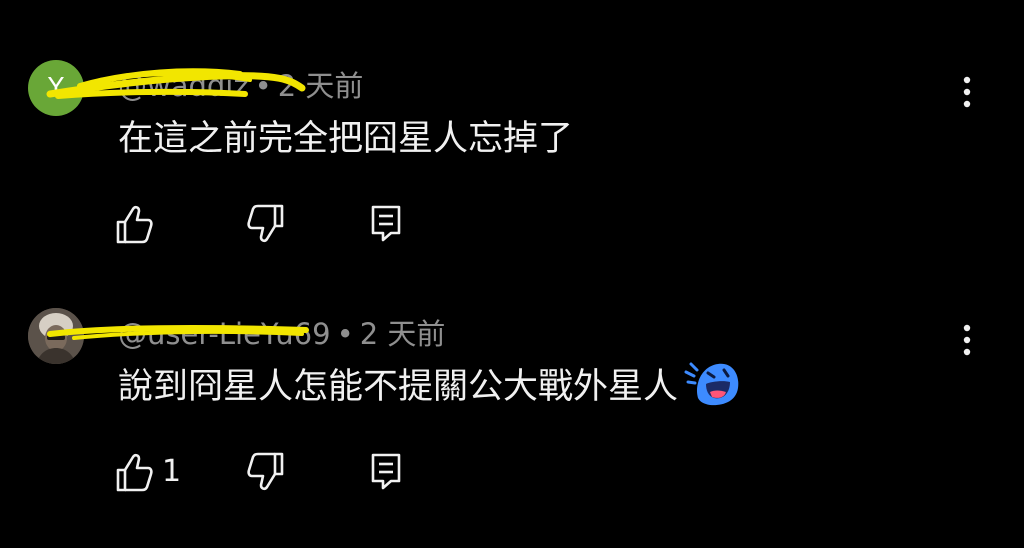 The width and height of the screenshot is (1024, 548). Describe the element at coordinates (224, 334) in the screenshot. I see `username: @user-LieYu69` at that location.